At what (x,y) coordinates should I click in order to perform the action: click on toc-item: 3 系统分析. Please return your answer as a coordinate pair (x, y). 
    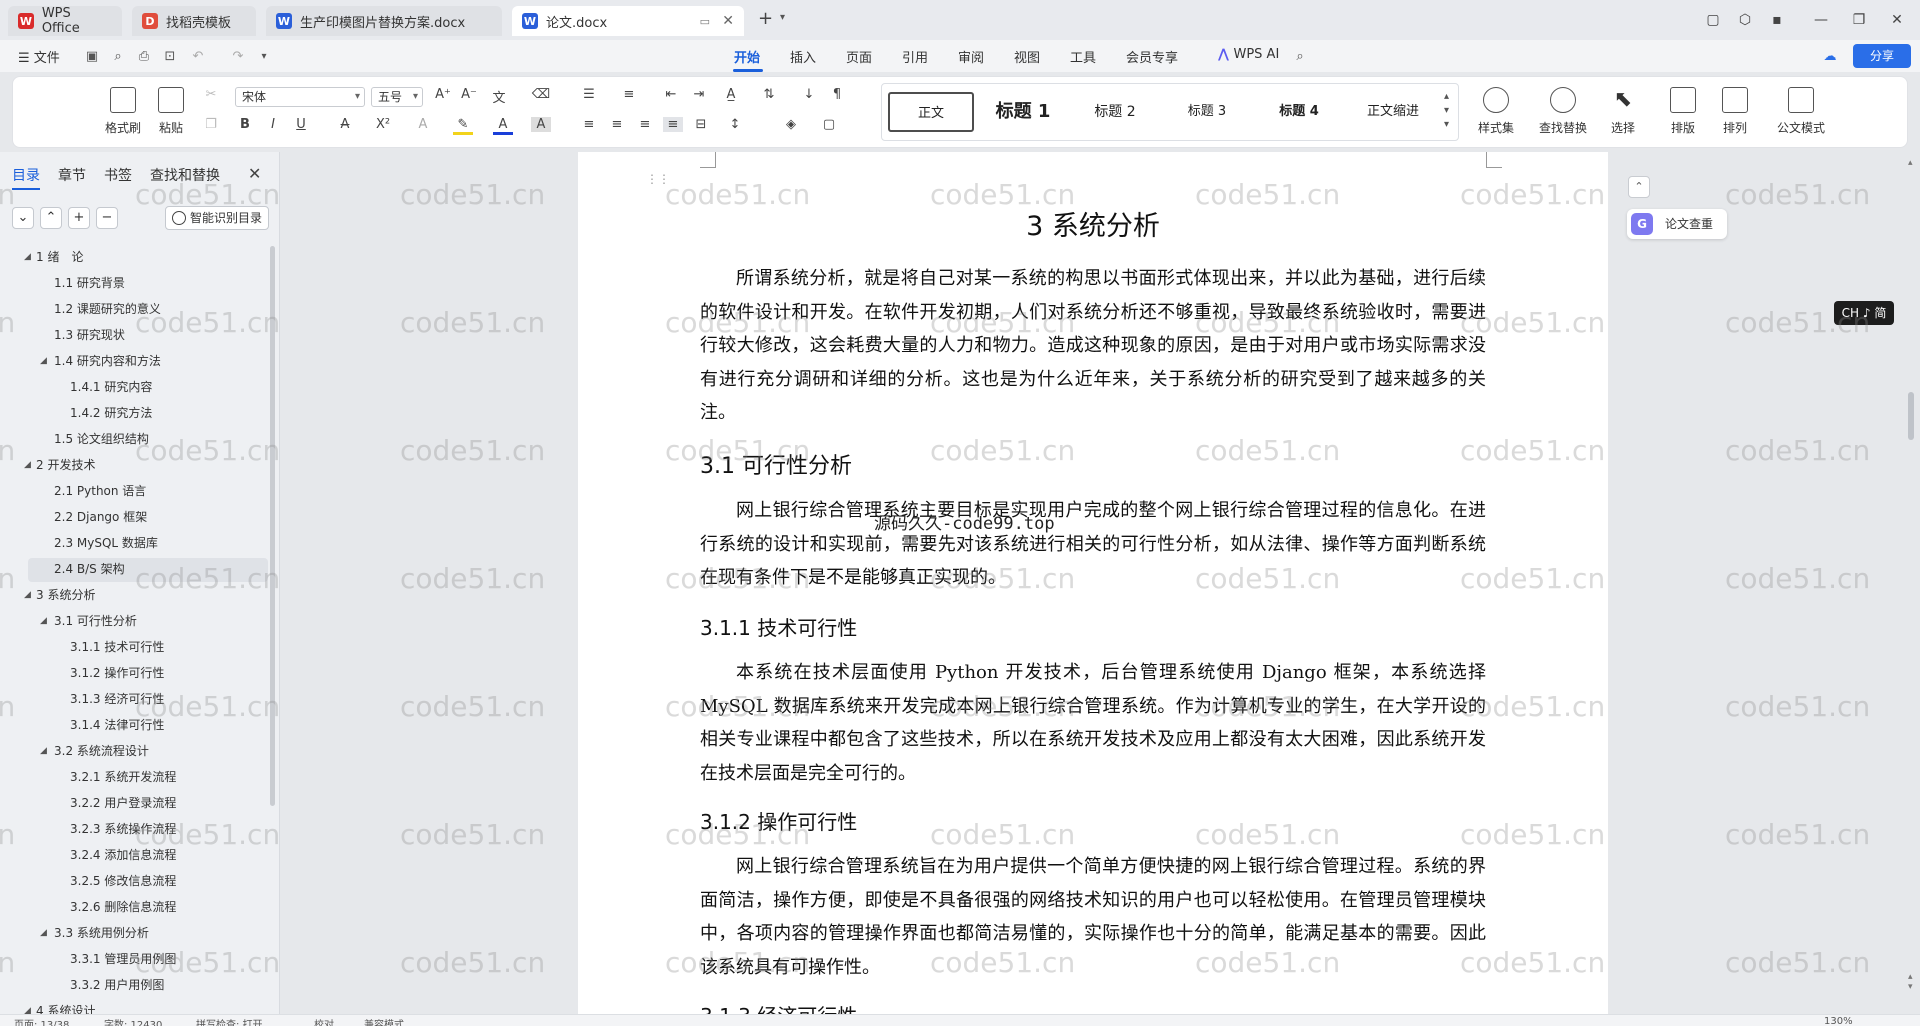
    Looking at the image, I should click on (65, 595).